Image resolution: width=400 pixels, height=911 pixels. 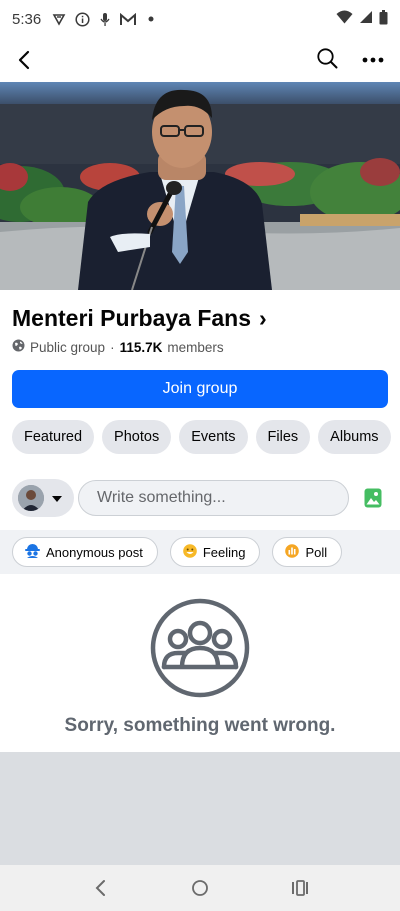 I want to click on error-message: Sorry, something went wrong., so click(x=200, y=725).